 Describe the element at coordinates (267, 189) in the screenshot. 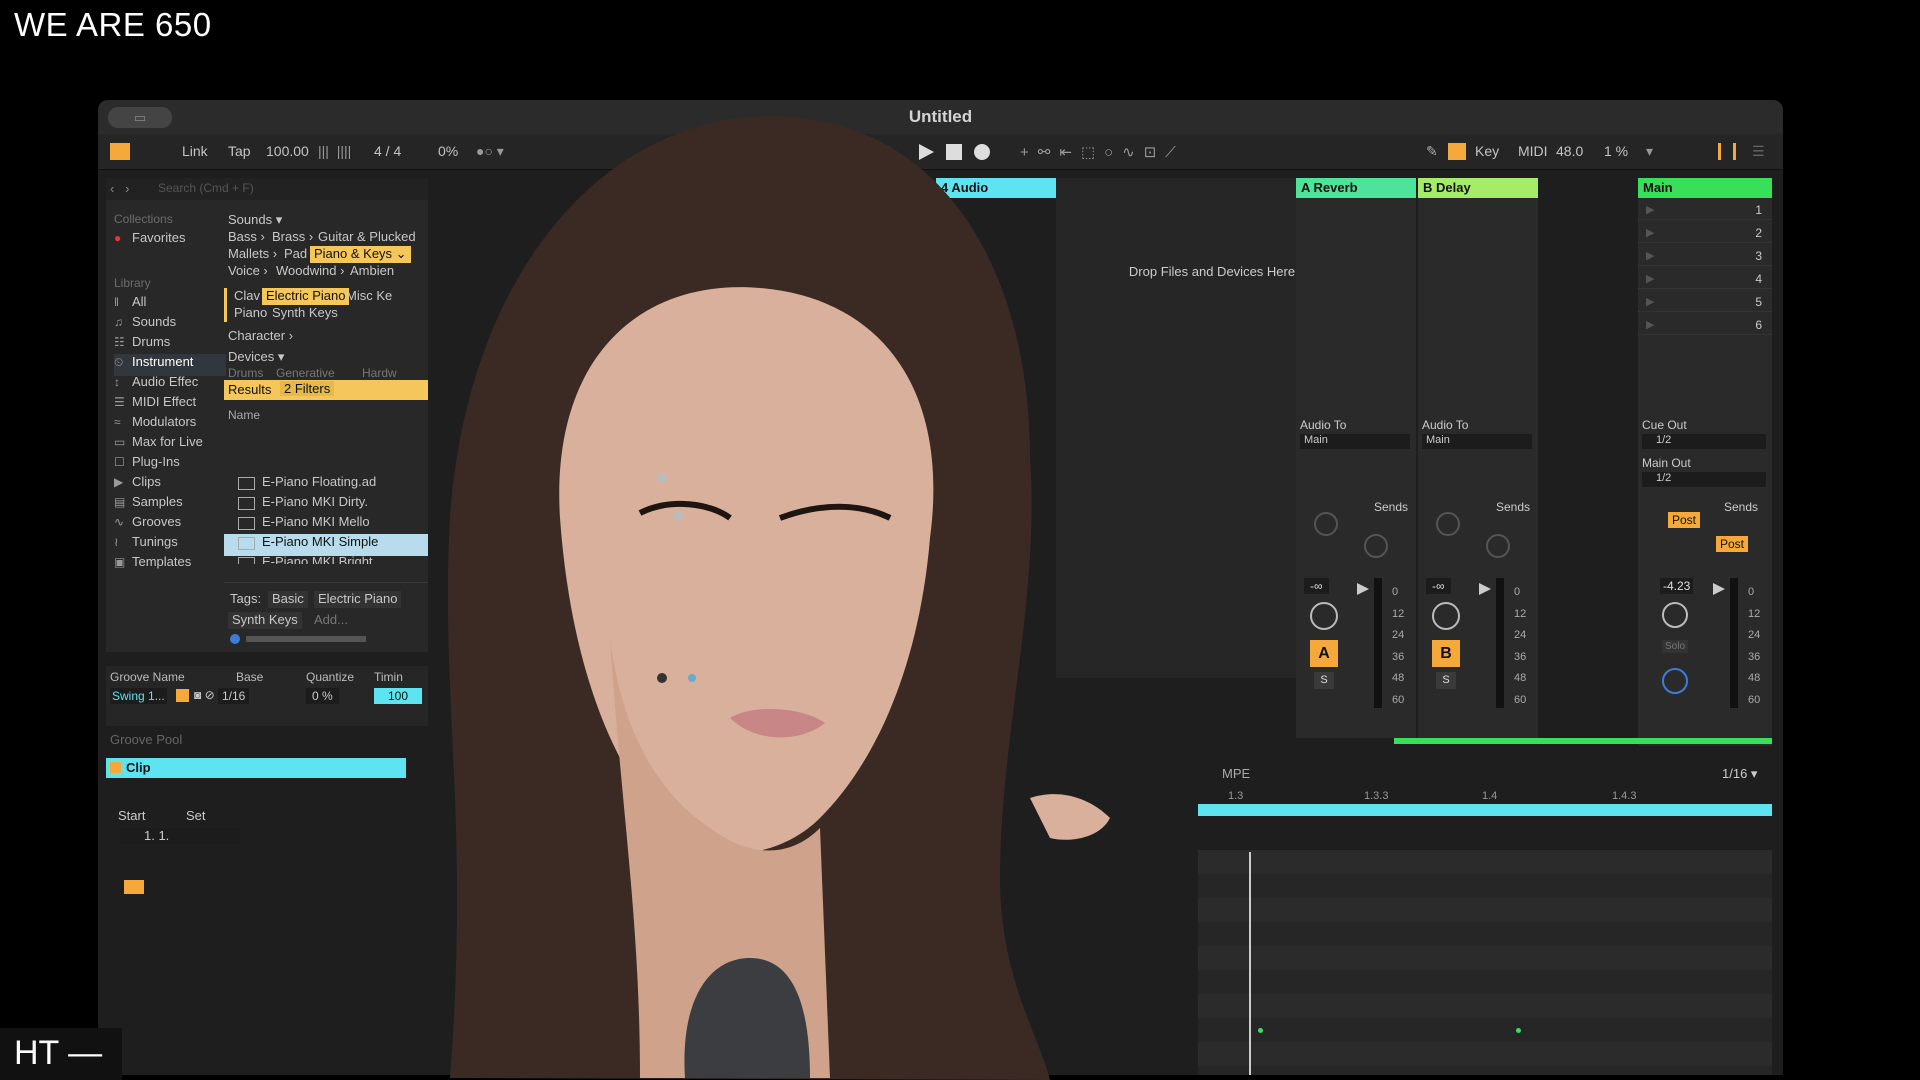

I see `search-input: Search (Cmd + F)` at that location.